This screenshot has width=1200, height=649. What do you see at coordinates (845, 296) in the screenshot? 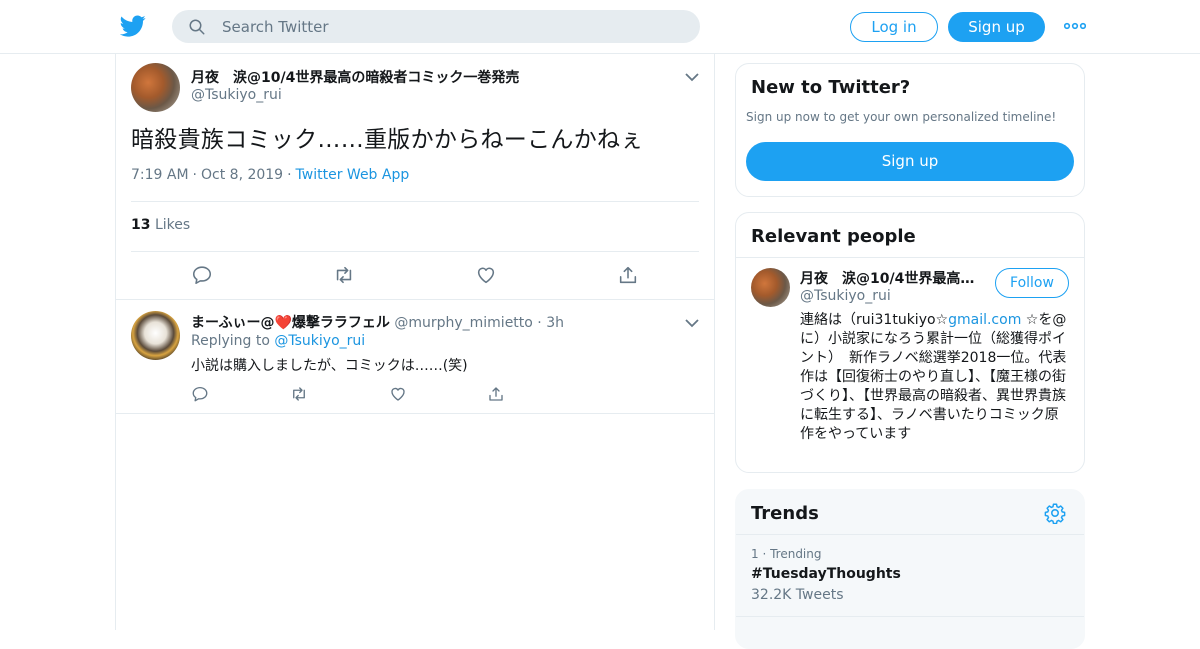
I see `person-handle: @Tsukiyo_rui` at bounding box center [845, 296].